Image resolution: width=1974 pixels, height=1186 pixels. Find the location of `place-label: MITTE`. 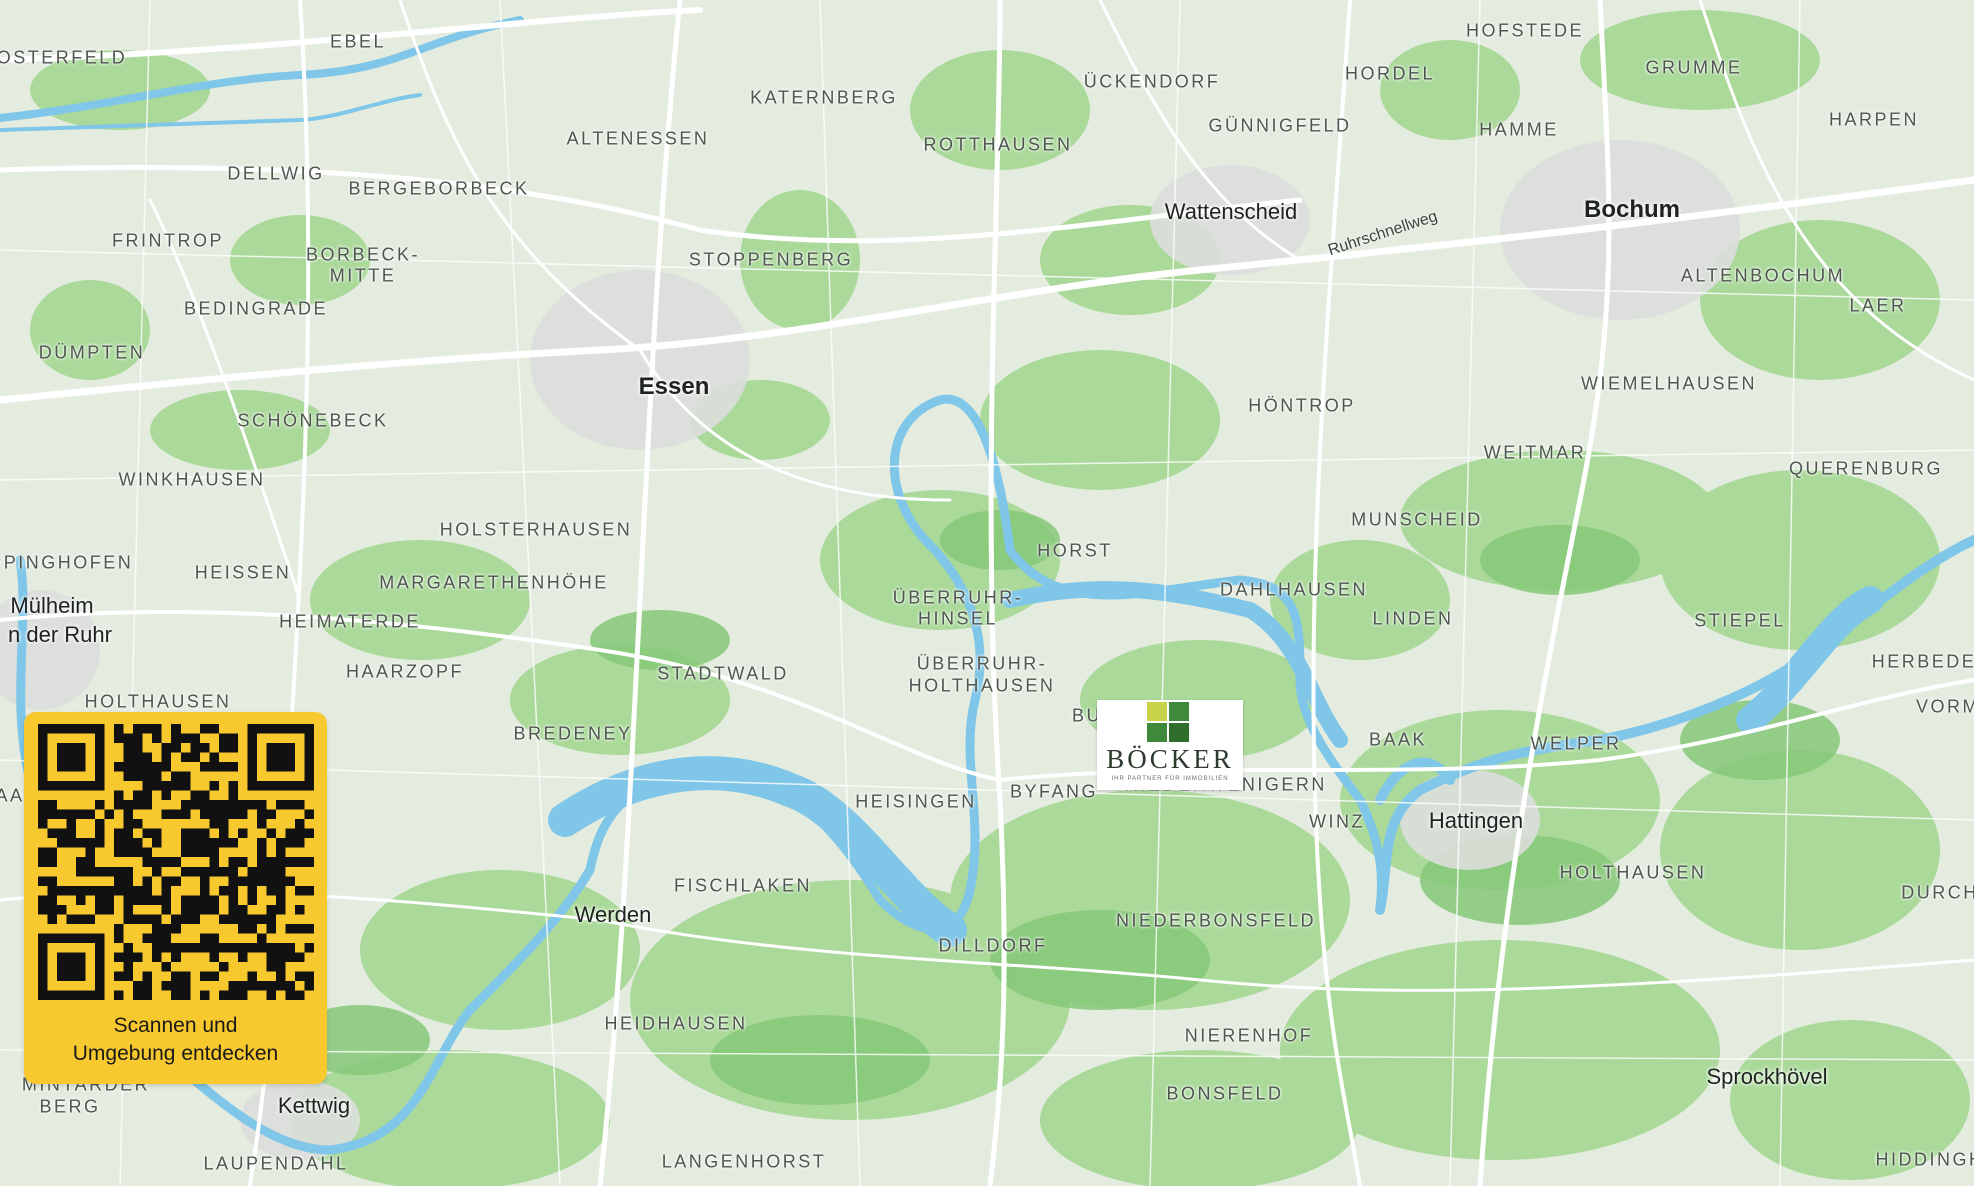

place-label: MITTE is located at coordinates (363, 275).